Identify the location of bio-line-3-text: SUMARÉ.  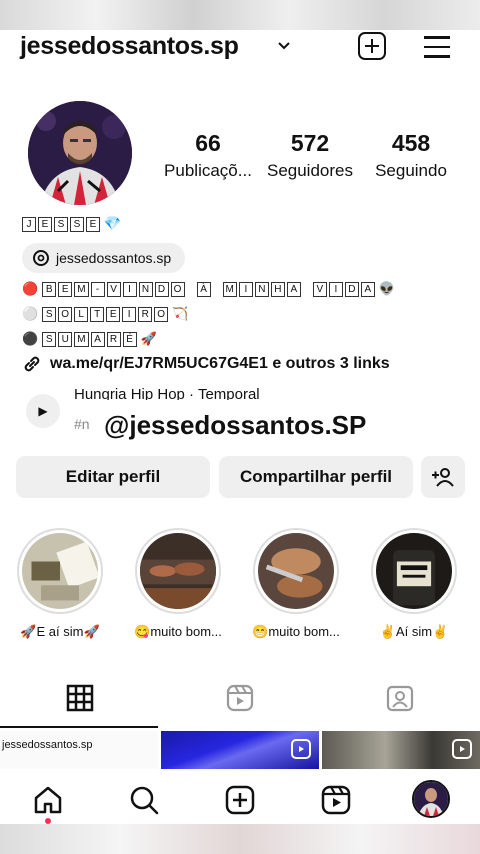
(89, 339).